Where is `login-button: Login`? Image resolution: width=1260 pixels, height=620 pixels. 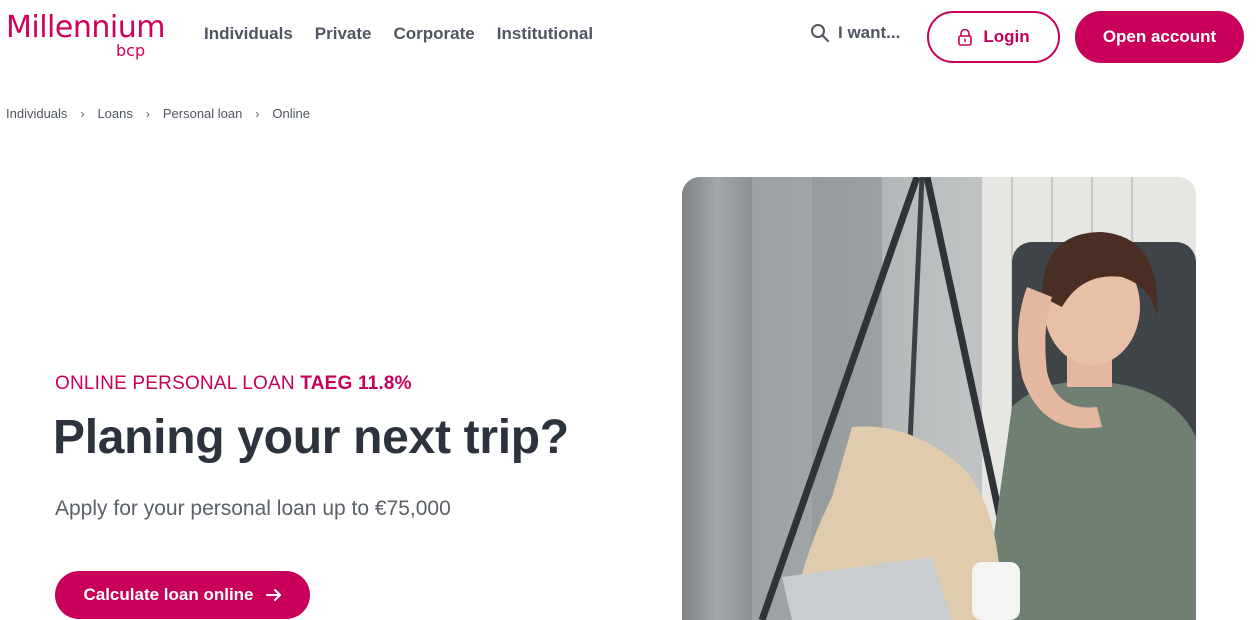
login-button: Login is located at coordinates (993, 37).